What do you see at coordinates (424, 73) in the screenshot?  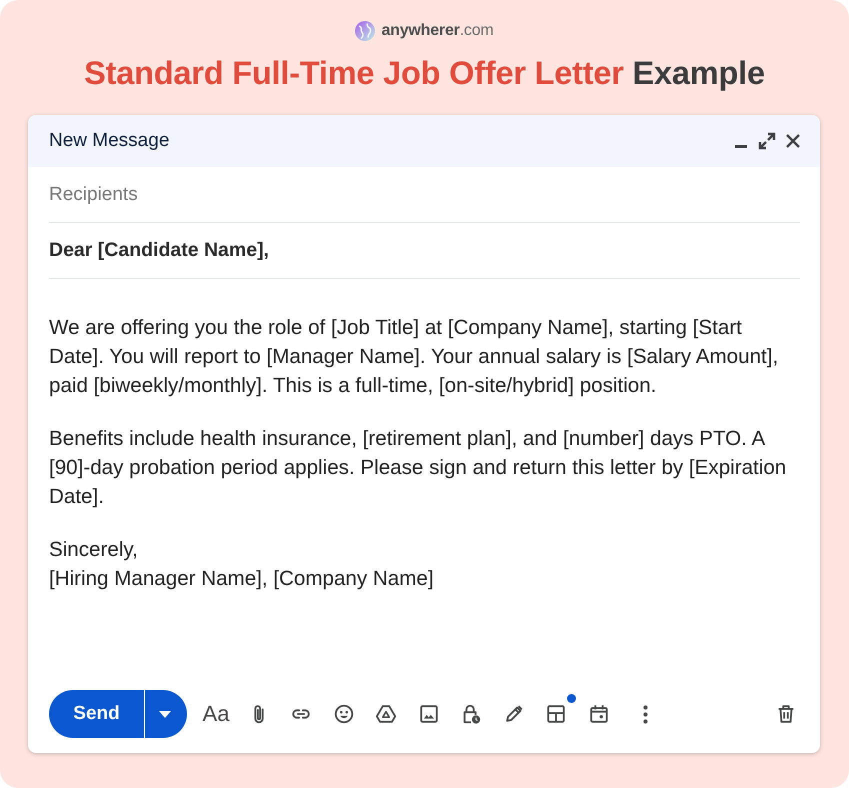 I see `page-title: Standard Full-Time Job Offer Letter Example` at bounding box center [424, 73].